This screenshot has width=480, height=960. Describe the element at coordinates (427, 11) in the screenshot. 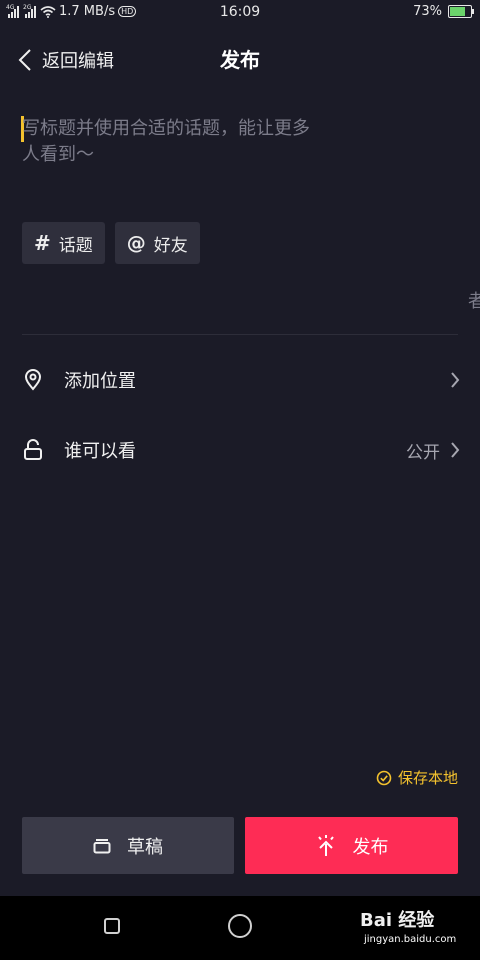

I see `battery-percent: 73%` at that location.